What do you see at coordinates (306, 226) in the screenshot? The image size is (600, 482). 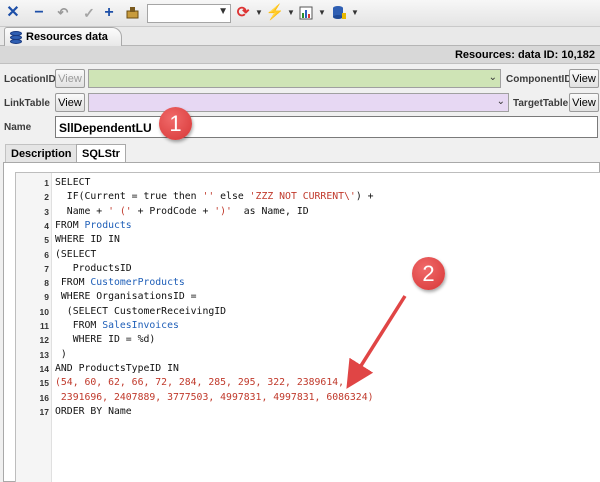 I see `code-line: 4 FROM Products` at bounding box center [306, 226].